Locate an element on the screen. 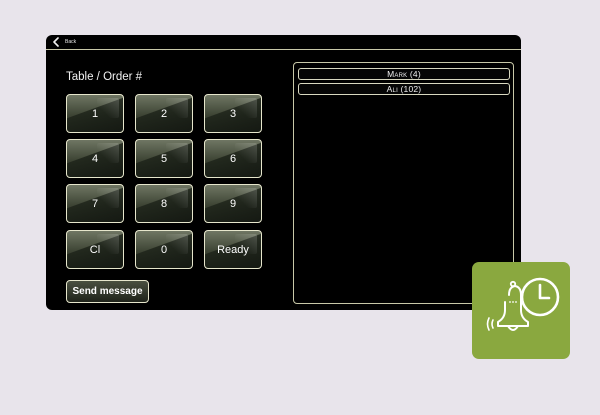  key-ready: Ready is located at coordinates (233, 249).